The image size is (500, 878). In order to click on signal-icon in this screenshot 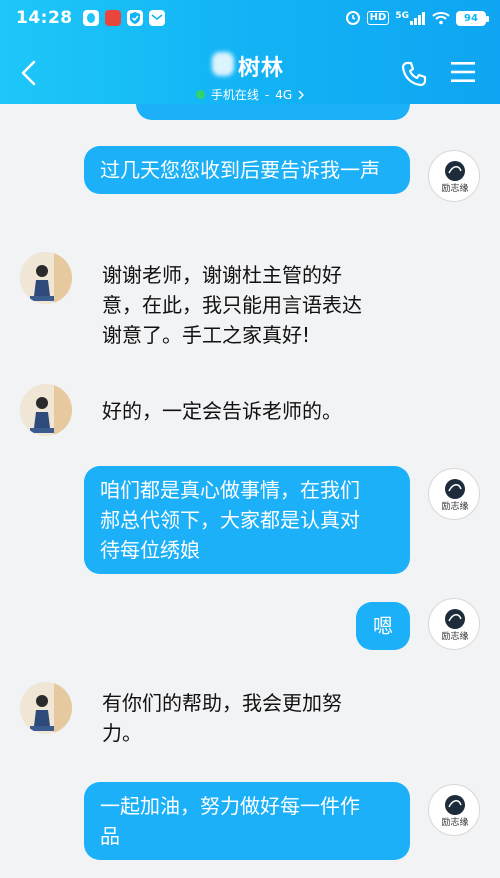, I will do `click(417, 18)`.